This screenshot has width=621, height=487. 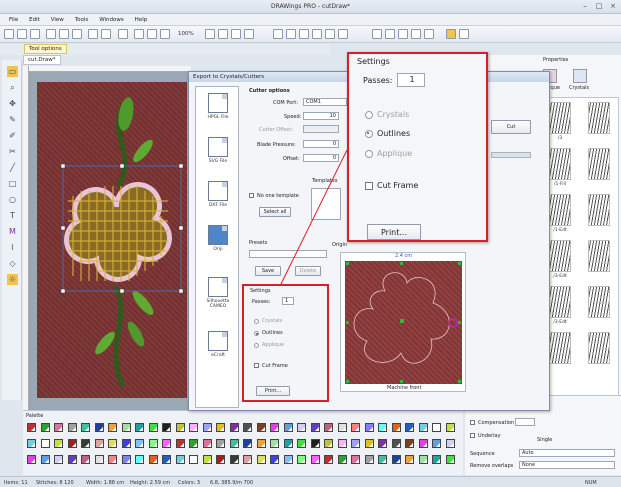 What do you see at coordinates (218, 344) in the screenshot?
I see `format-ecraft: eCraft` at bounding box center [218, 344].